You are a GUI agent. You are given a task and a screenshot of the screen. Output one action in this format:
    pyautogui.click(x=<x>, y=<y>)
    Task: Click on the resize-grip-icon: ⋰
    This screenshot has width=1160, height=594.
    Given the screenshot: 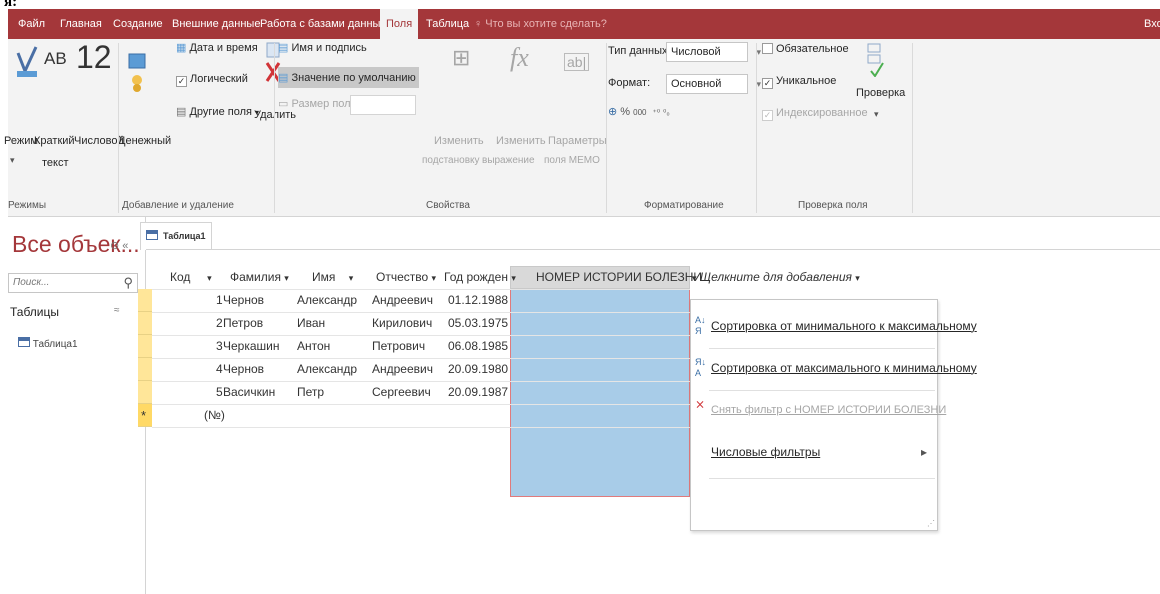 What is the action you would take?
    pyautogui.click(x=931, y=523)
    